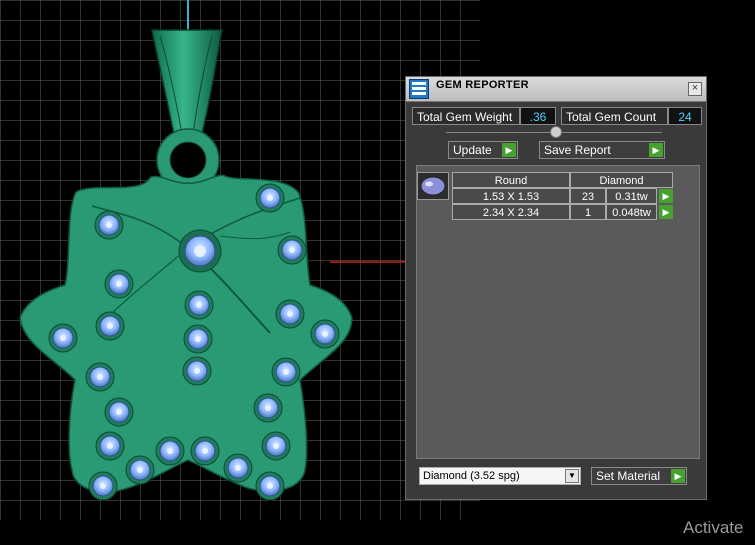 Image resolution: width=755 pixels, height=545 pixels. I want to click on material-select: Diamond (3.52 spg) ▼, so click(500, 476).